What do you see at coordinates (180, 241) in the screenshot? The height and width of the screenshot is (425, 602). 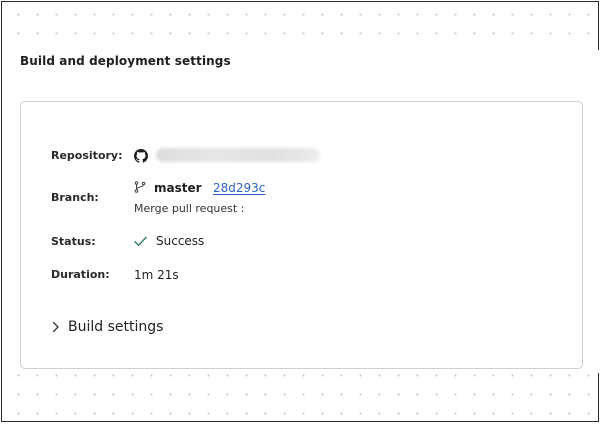 I see `status-value: Success` at bounding box center [180, 241].